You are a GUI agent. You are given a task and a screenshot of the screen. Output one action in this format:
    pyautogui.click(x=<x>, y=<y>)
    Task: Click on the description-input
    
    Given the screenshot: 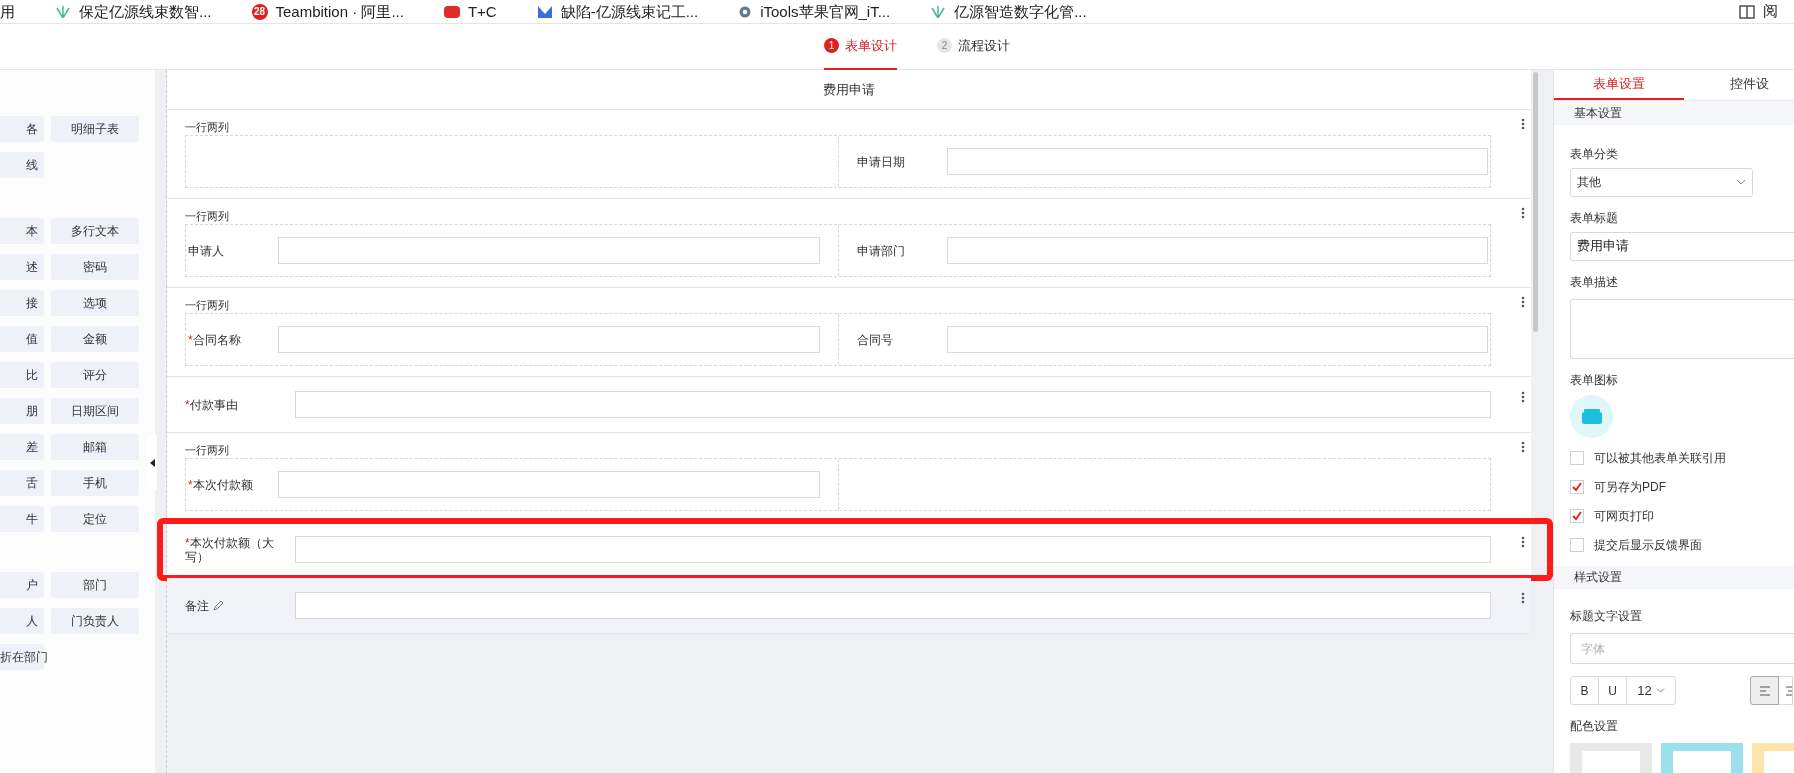 What is the action you would take?
    pyautogui.click(x=1682, y=328)
    